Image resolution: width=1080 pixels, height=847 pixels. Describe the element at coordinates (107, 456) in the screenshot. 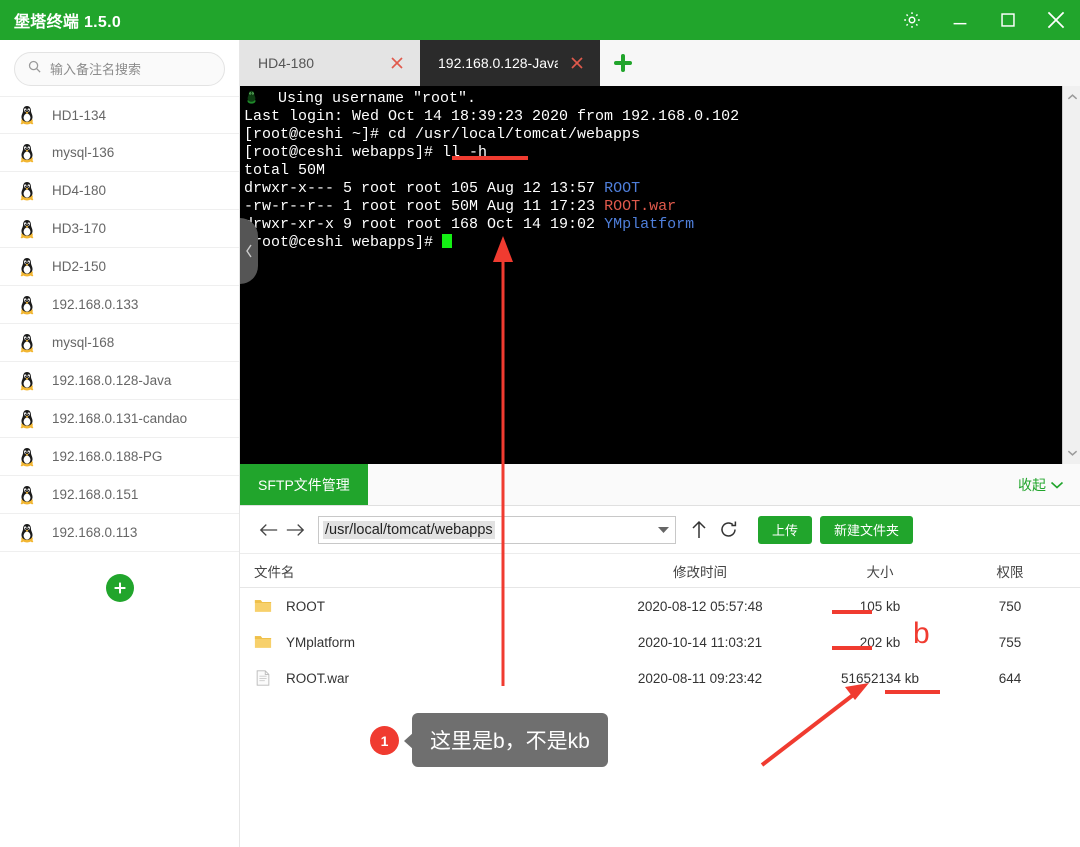

I see `host-label: 192.168.0.188-PG` at that location.